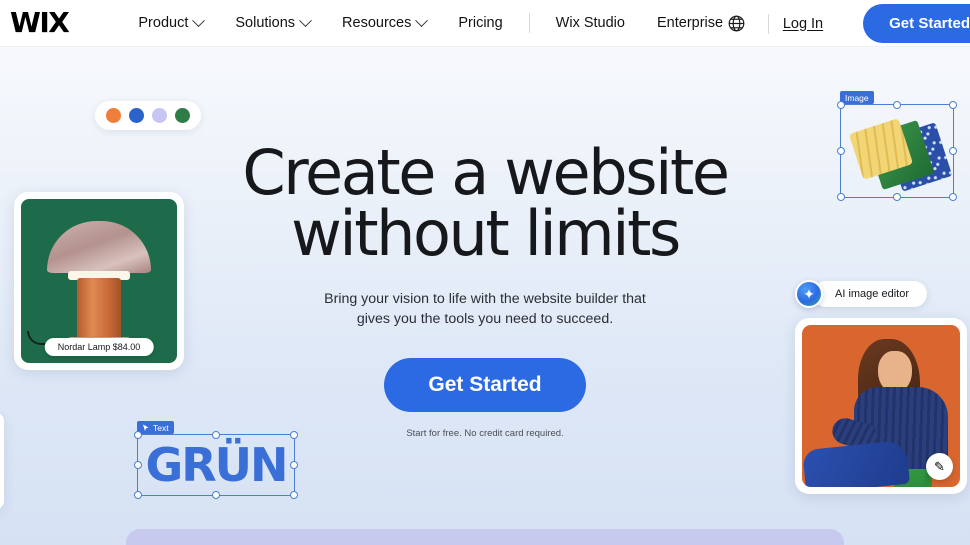  Describe the element at coordinates (265, 23) in the screenshot. I see `nav-item-solutions-label: Solutions` at that location.